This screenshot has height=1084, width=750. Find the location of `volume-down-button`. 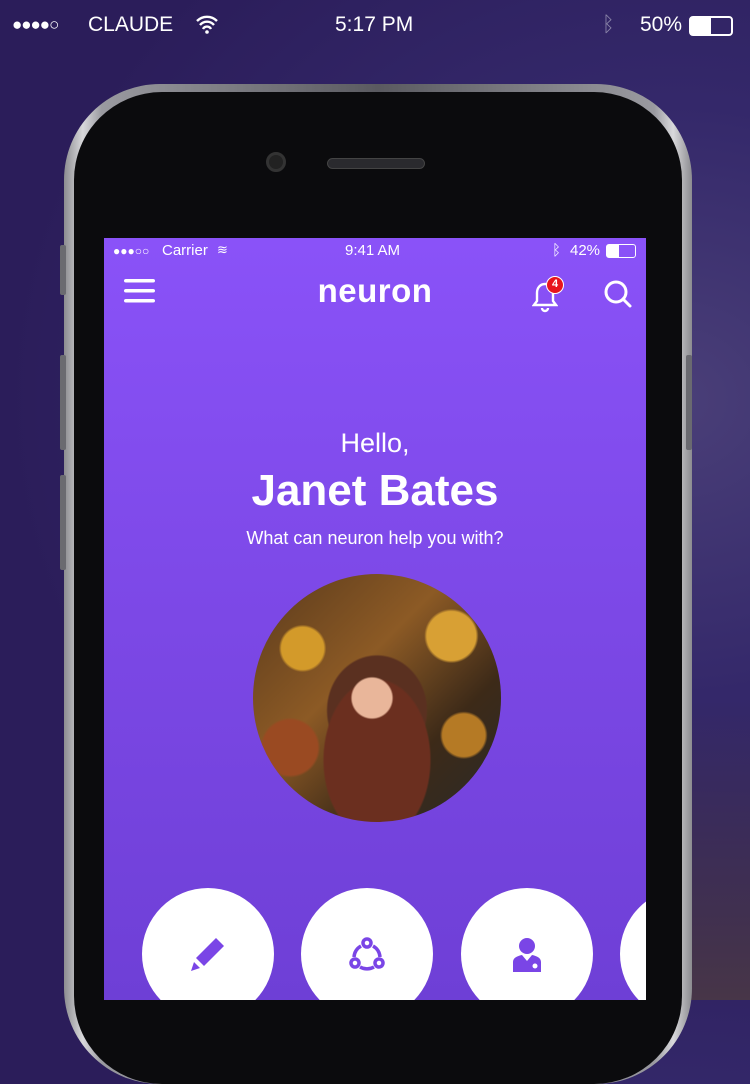

volume-down-button is located at coordinates (63, 522).